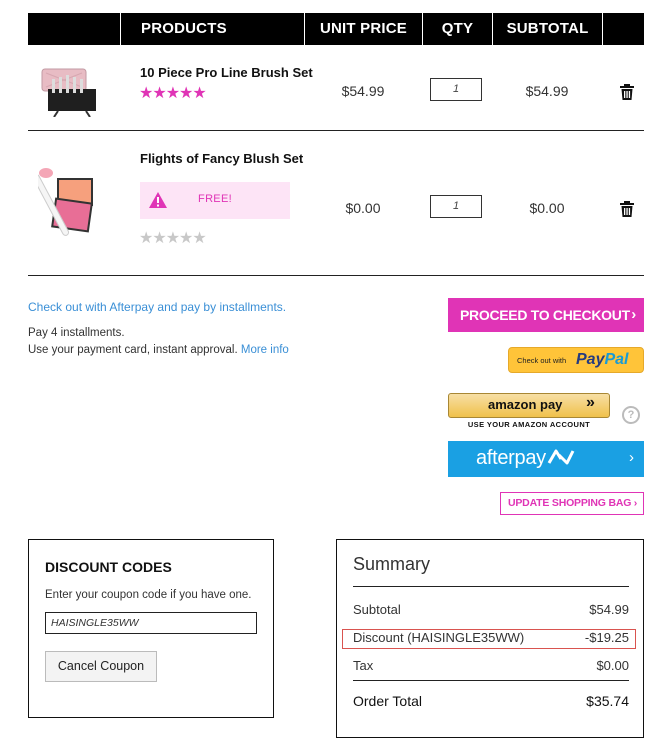  Describe the element at coordinates (631, 415) in the screenshot. I see `help-icon: ?` at that location.